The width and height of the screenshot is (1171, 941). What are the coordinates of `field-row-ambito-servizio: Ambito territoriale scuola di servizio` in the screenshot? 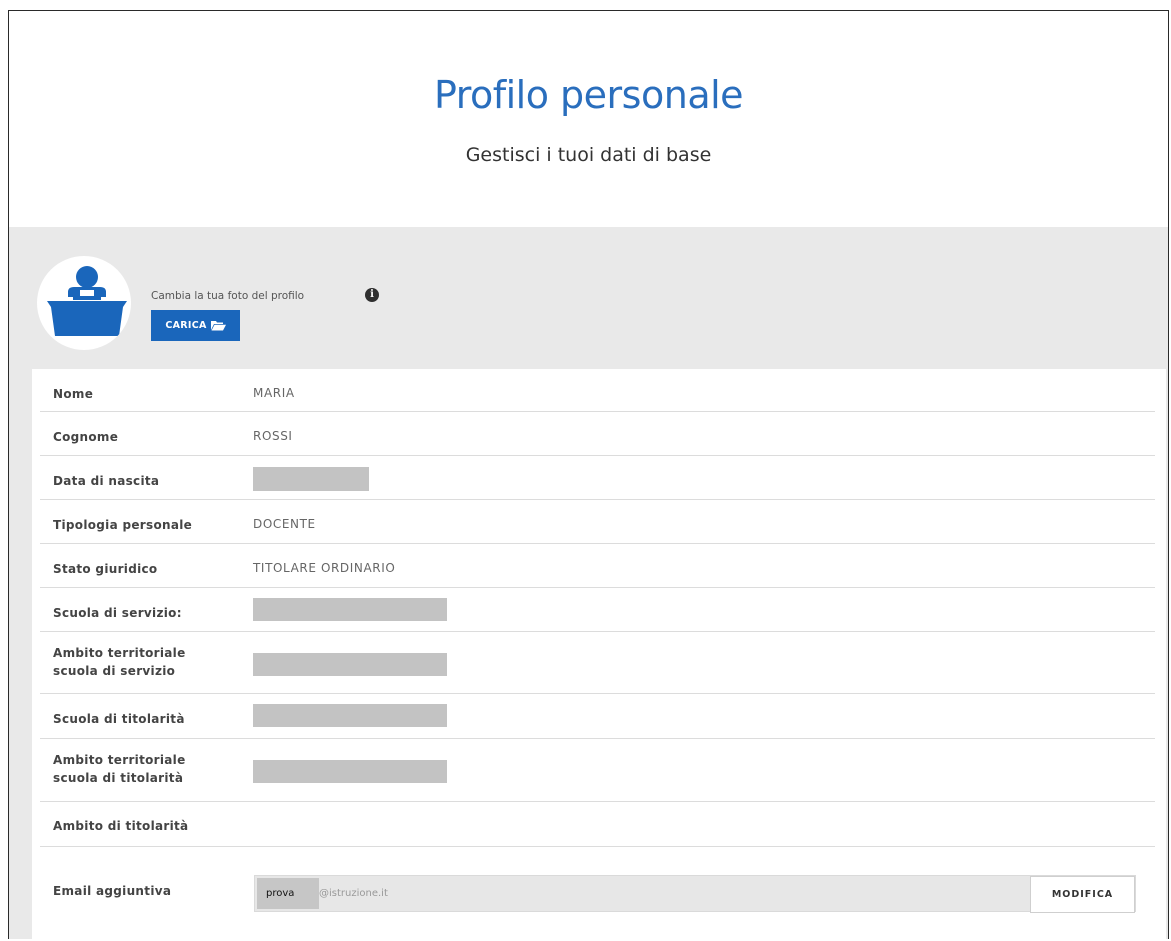 It's located at (597, 663).